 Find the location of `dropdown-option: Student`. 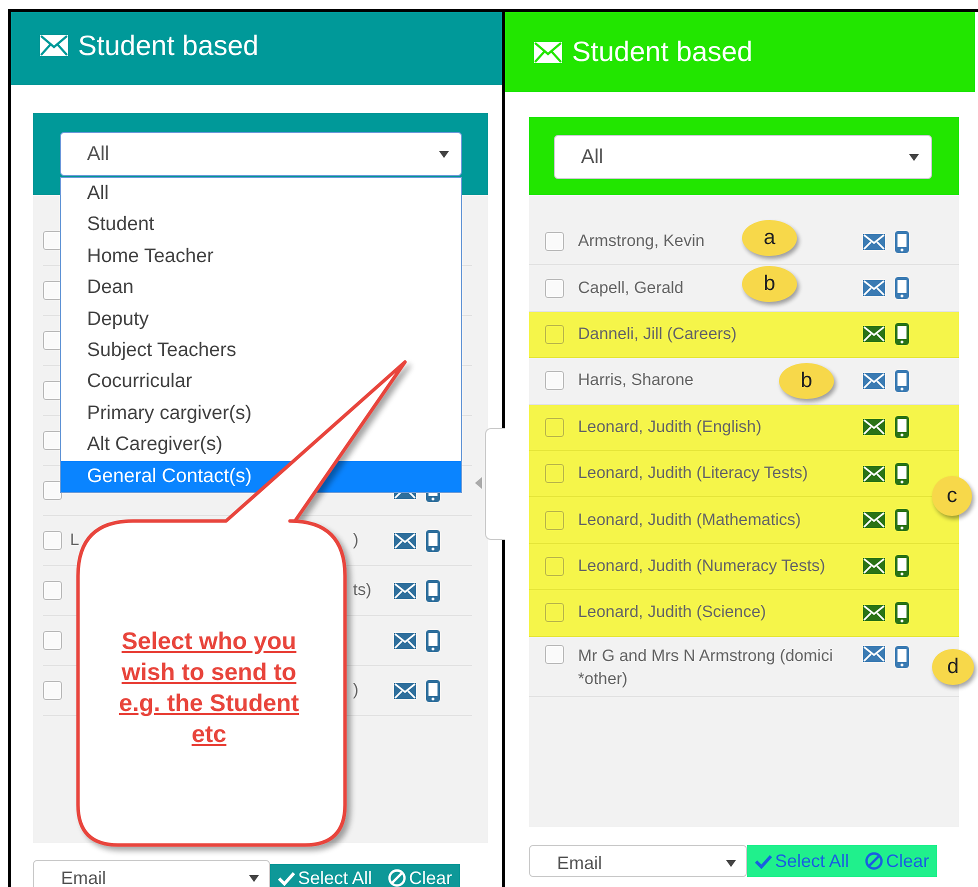

dropdown-option: Student is located at coordinates (261, 225).